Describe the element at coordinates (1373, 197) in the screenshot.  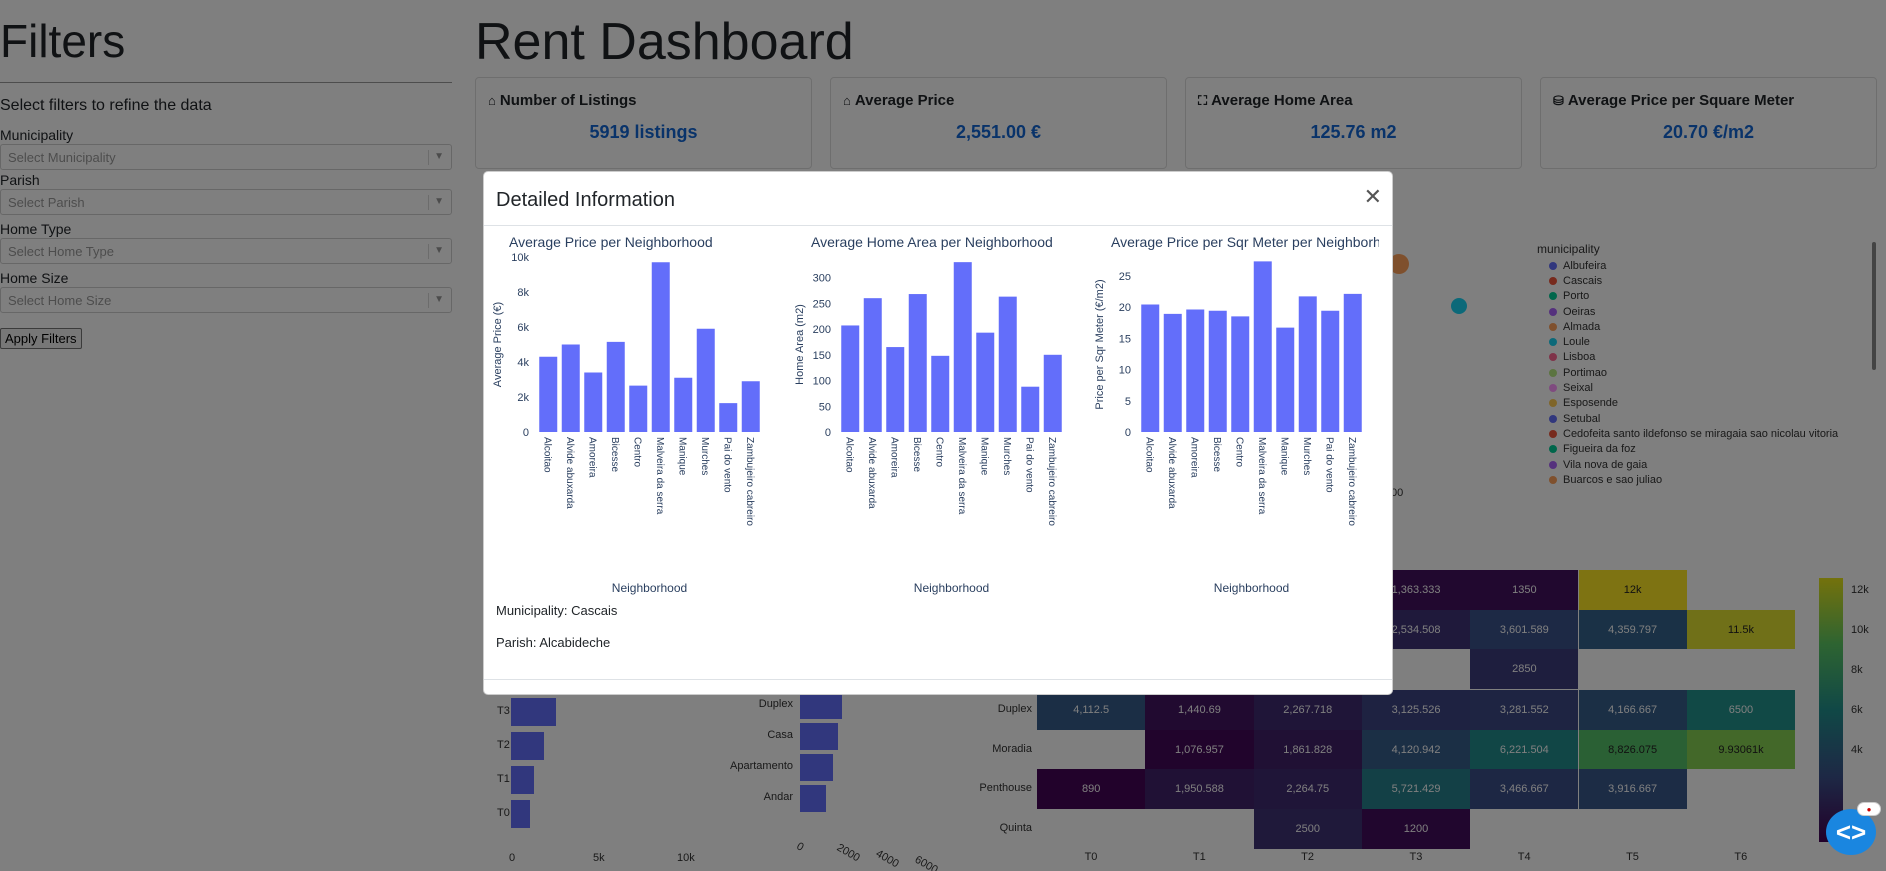
I see `close-icon: ✕` at that location.